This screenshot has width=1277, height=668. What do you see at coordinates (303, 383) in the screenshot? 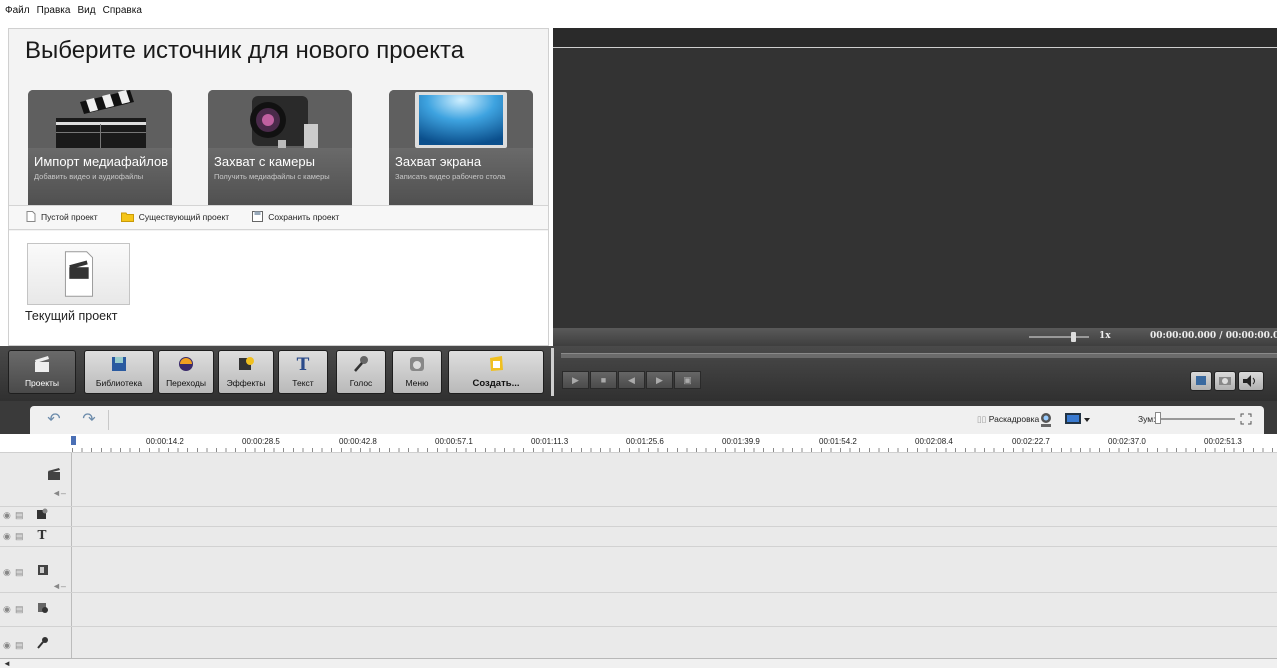
I see `text-label: Текст` at bounding box center [303, 383].